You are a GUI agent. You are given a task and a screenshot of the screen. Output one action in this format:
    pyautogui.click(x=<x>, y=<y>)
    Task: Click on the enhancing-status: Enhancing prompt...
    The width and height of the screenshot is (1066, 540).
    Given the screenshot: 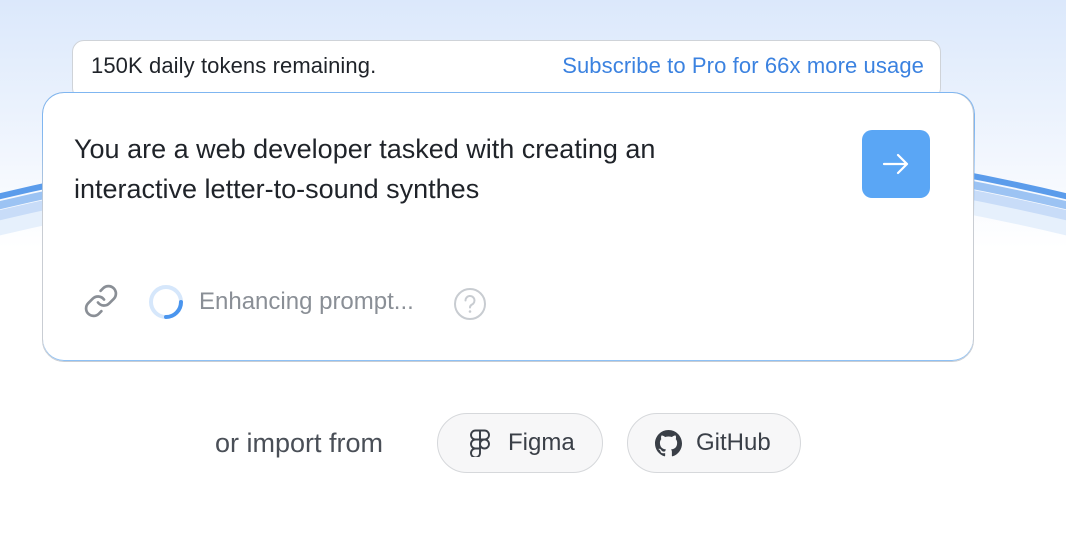 What is the action you would take?
    pyautogui.click(x=306, y=301)
    